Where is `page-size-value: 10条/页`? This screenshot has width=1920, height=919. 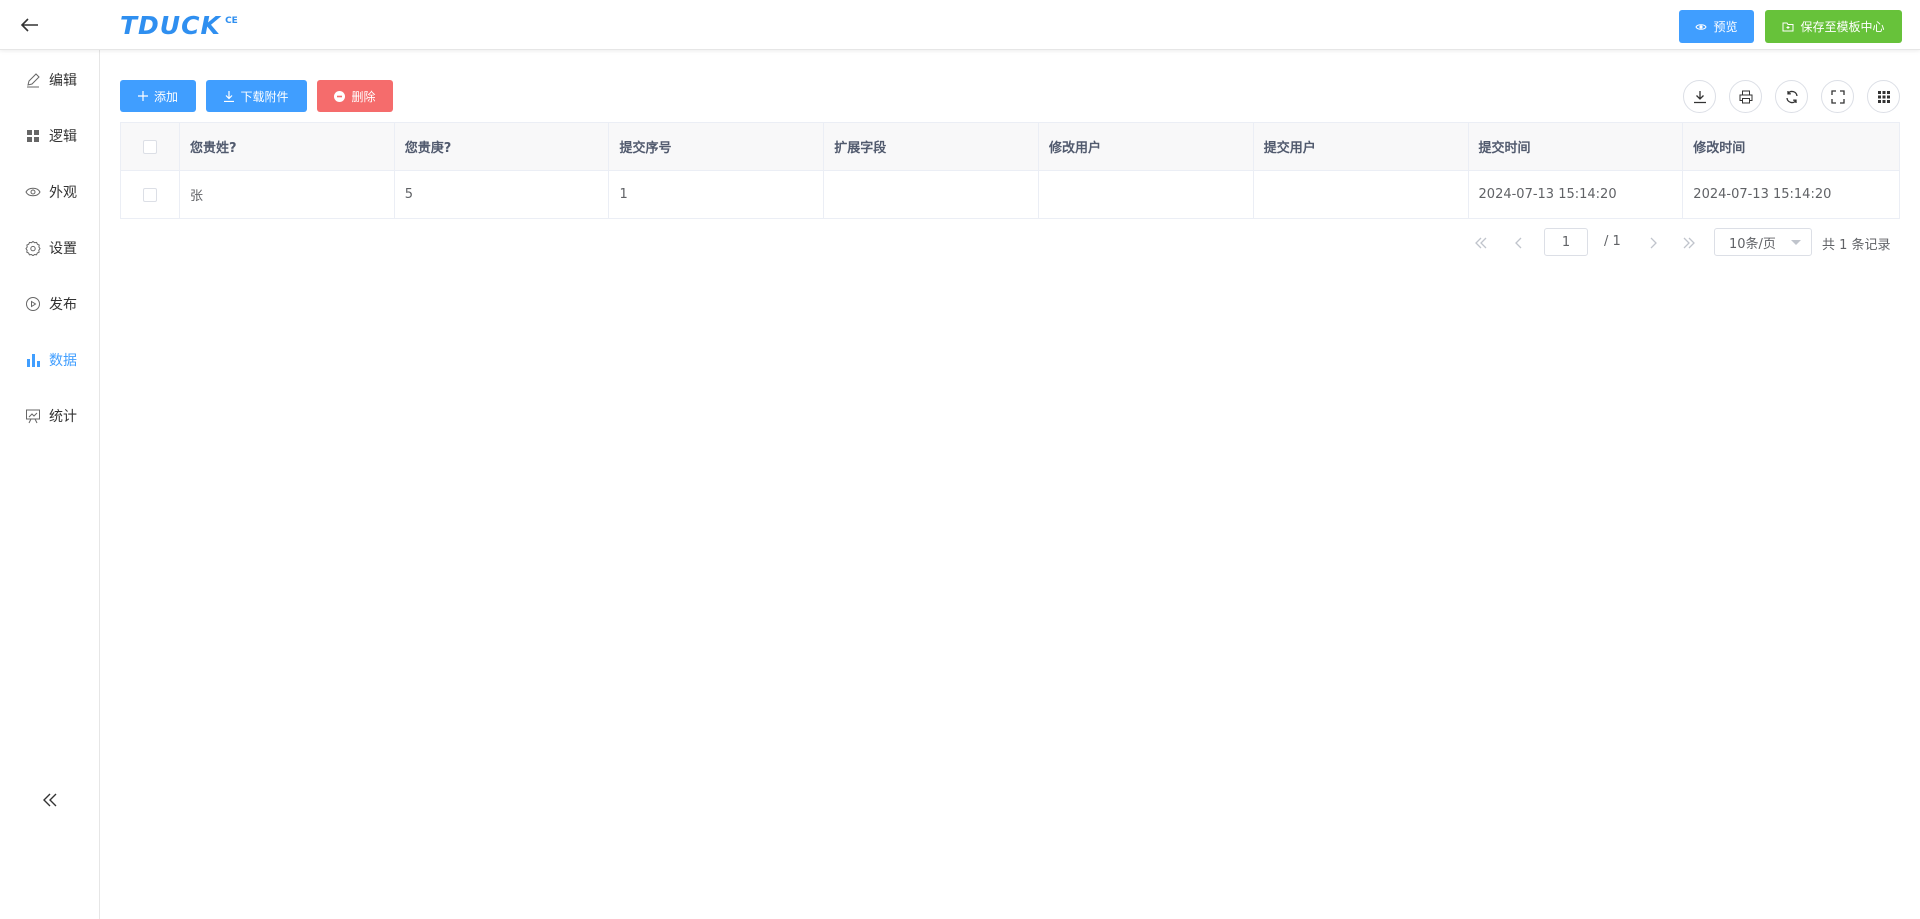 page-size-value: 10条/页 is located at coordinates (1752, 244).